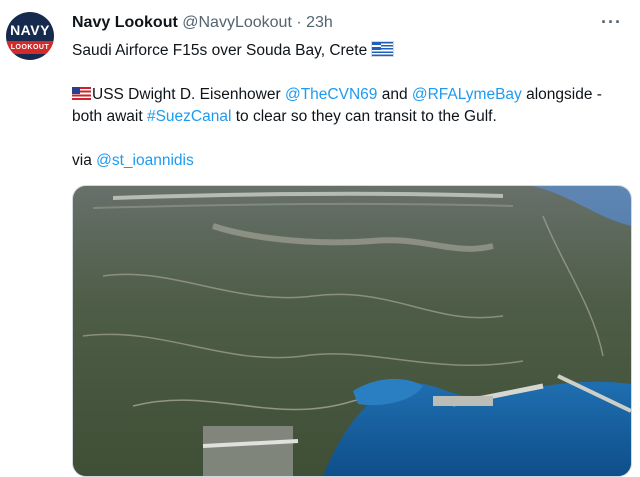 Image resolution: width=640 pixels, height=477 pixels. Describe the element at coordinates (237, 22) in the screenshot. I see `author-handle: @NavyLookout` at that location.